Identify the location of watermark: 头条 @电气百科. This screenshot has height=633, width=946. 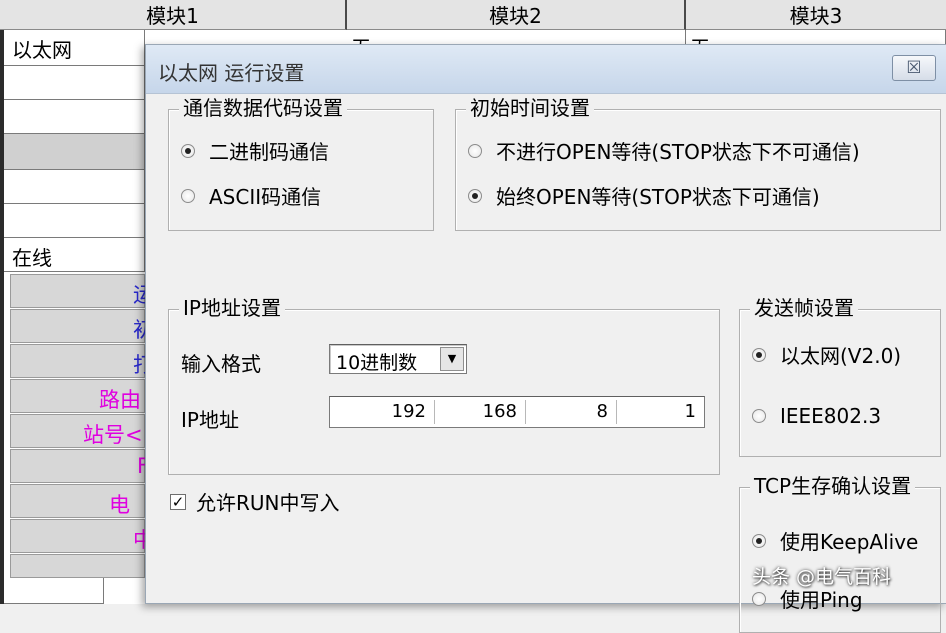
(822, 577).